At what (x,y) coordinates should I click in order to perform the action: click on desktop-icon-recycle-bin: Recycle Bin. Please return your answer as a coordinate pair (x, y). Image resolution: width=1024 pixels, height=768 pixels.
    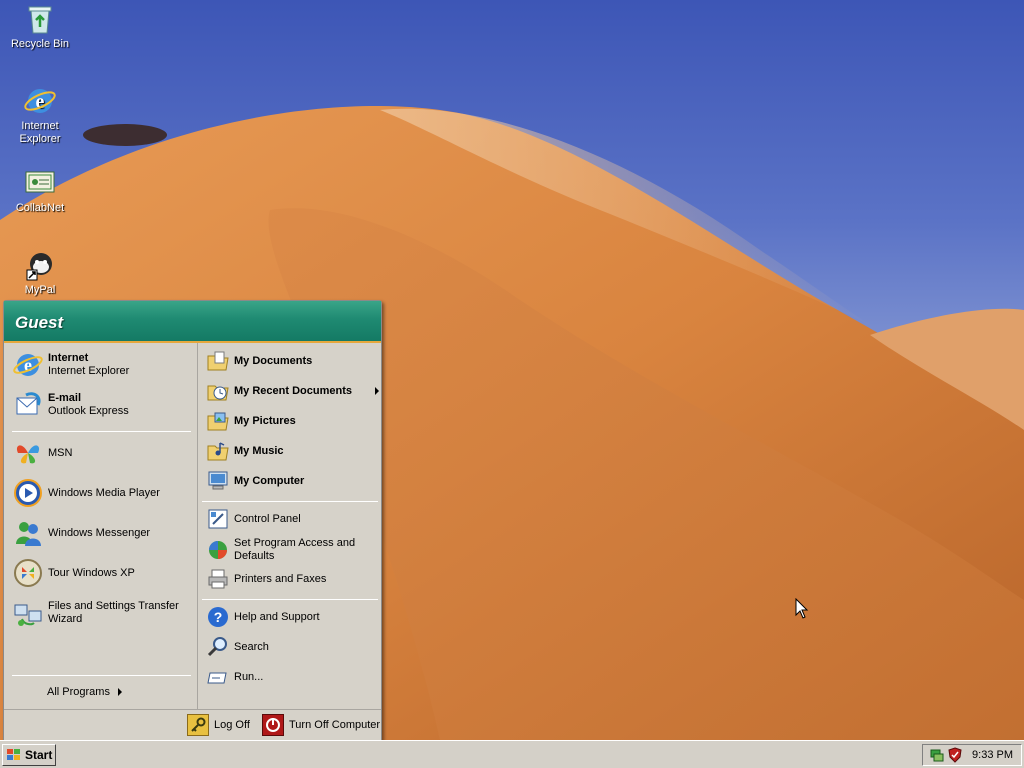
    Looking at the image, I should click on (40, 26).